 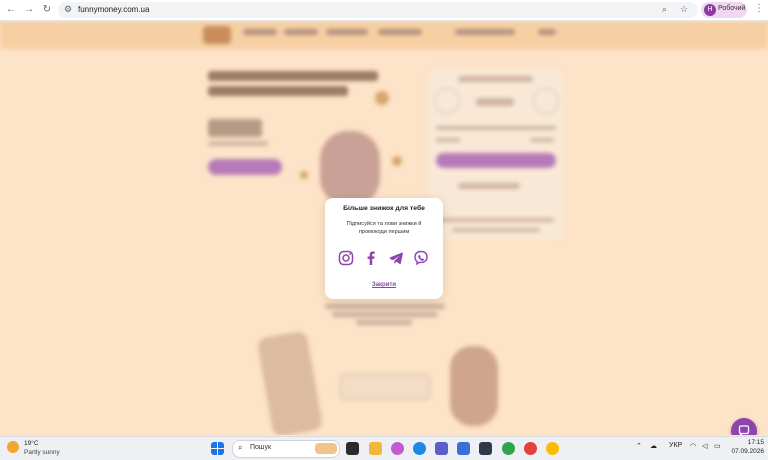 I want to click on phone-number, so click(x=485, y=32).